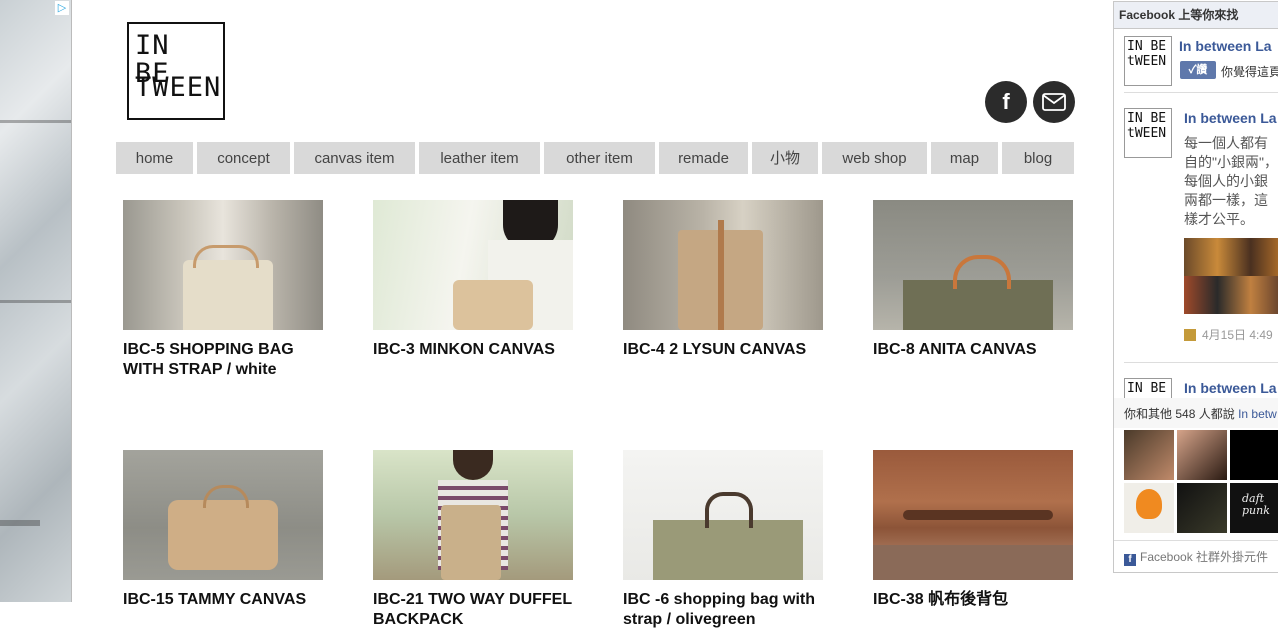 The image size is (1278, 639). Describe the element at coordinates (1196, 557) in the screenshot. I see `fb-footer: f Facebook 社群外掛元件` at that location.